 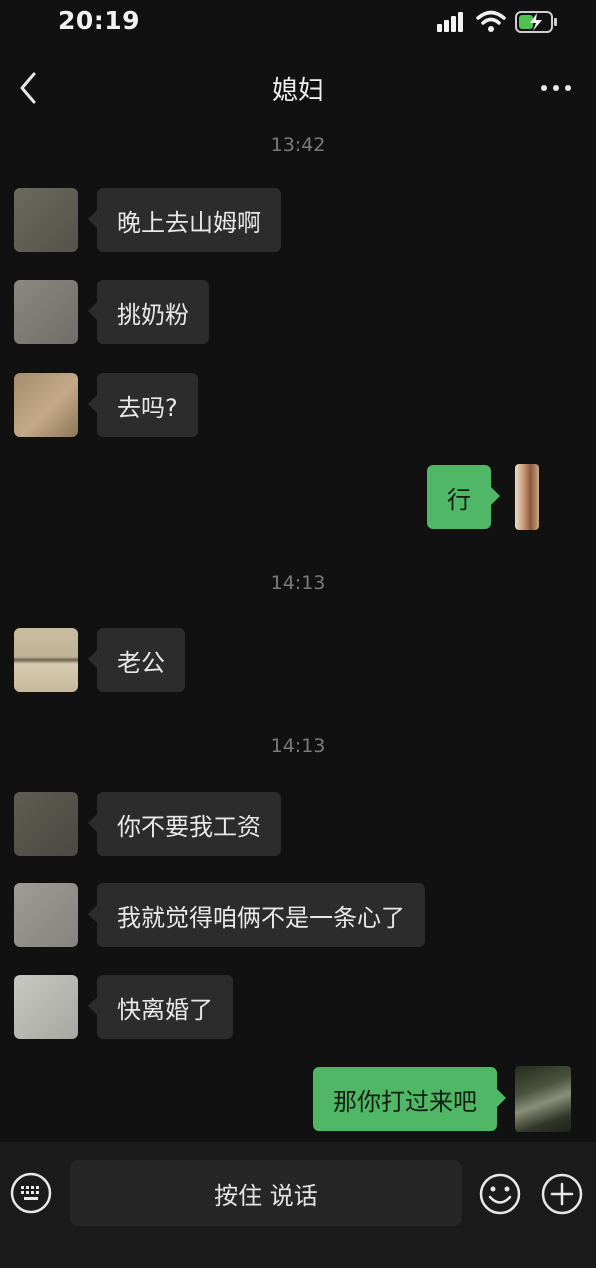 What do you see at coordinates (184, 824) in the screenshot?
I see `message-bubble: 你不要我工资` at bounding box center [184, 824].